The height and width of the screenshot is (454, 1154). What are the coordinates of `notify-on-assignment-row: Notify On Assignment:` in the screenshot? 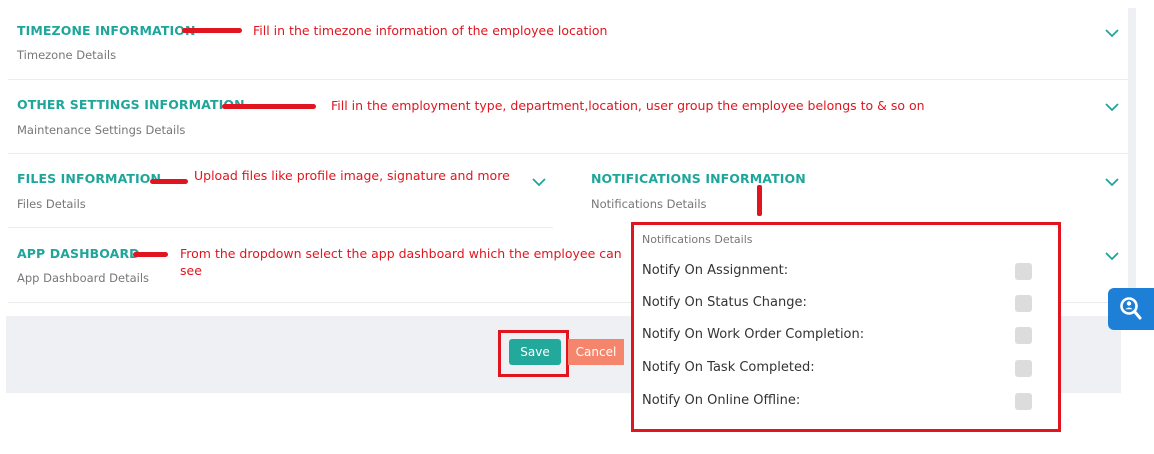 It's located at (839, 272).